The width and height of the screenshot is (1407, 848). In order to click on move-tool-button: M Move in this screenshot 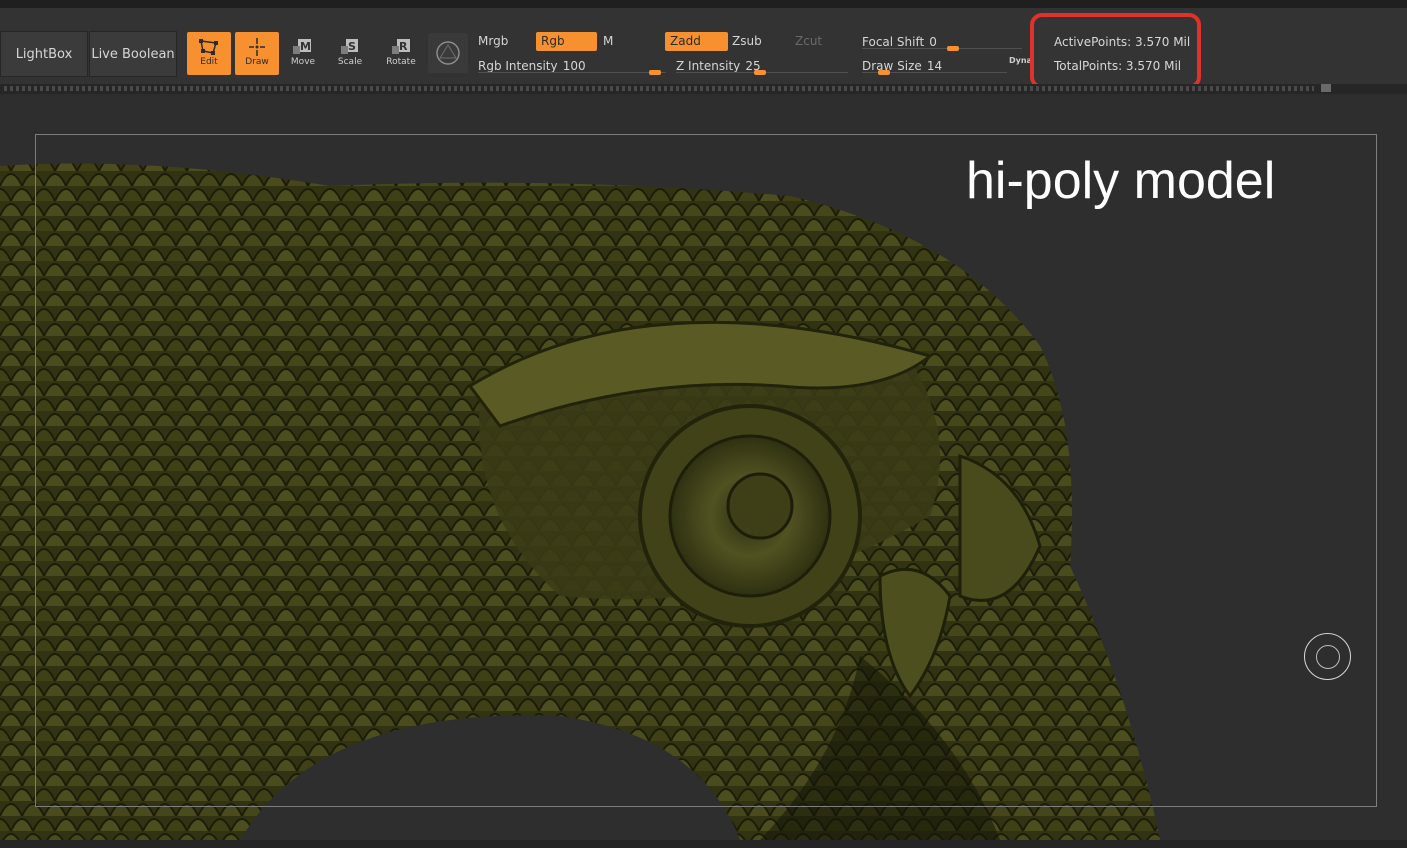, I will do `click(303, 53)`.